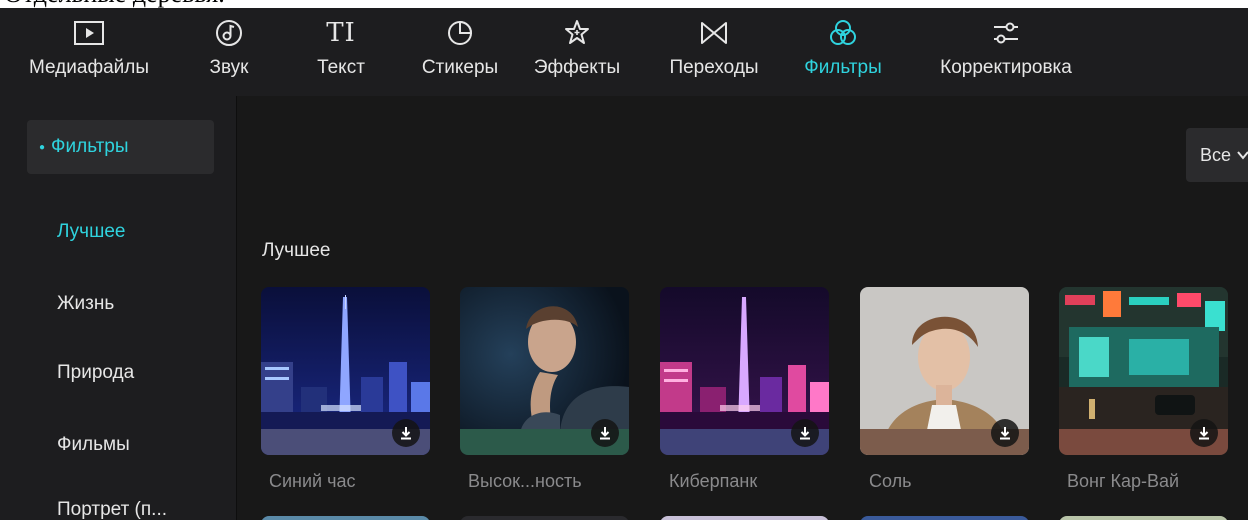  I want to click on tab-audio: Звук, so click(229, 52).